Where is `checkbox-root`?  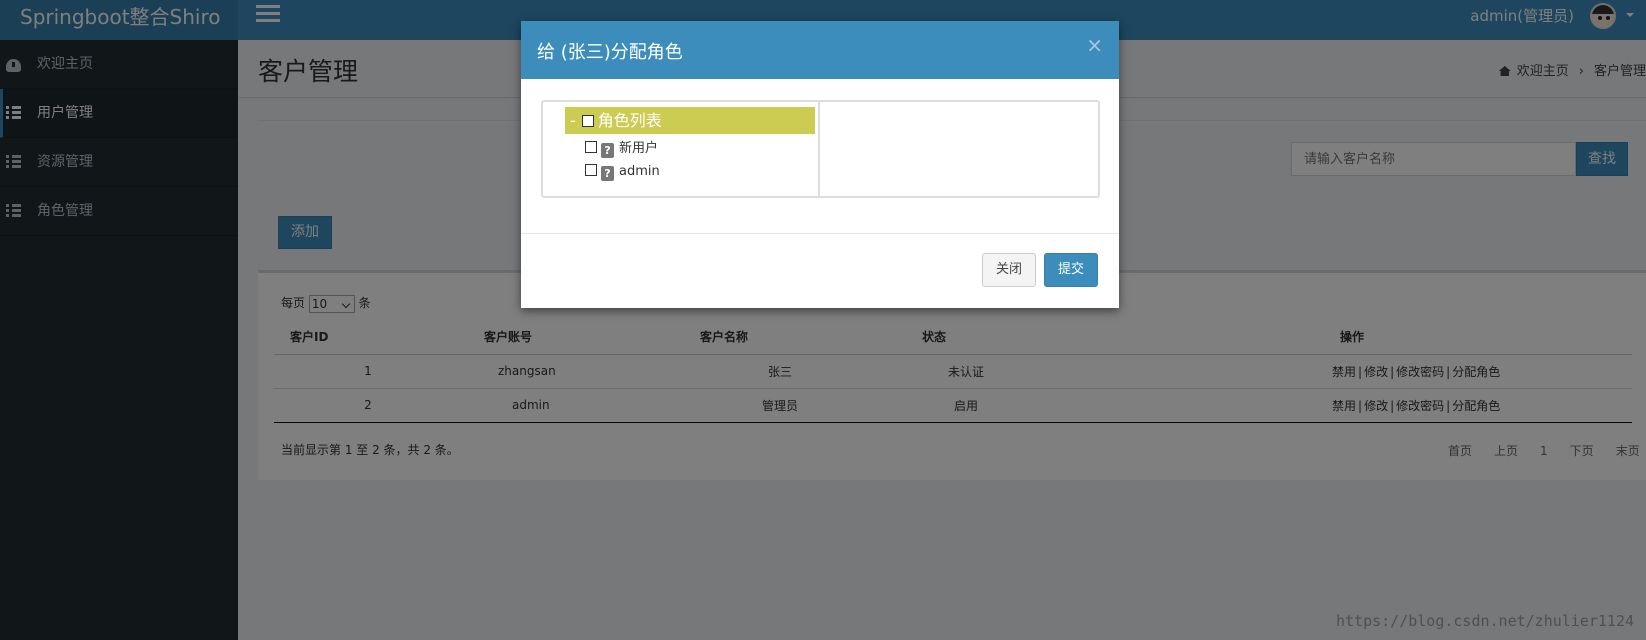
checkbox-root is located at coordinates (587, 121).